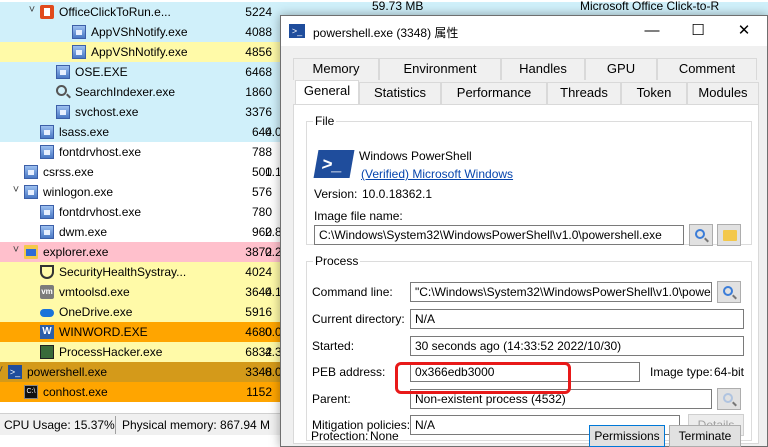 The image size is (768, 447). Describe the element at coordinates (258, 52) in the screenshot. I see `process-pid: 4856` at that location.